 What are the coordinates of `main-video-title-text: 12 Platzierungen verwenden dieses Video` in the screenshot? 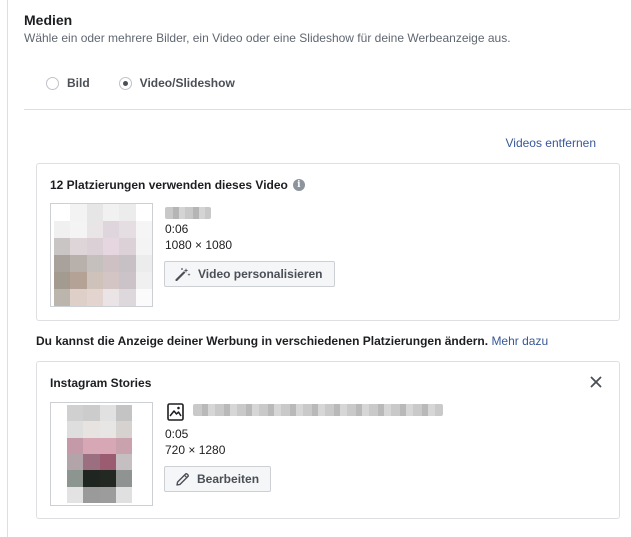 It's located at (169, 185).